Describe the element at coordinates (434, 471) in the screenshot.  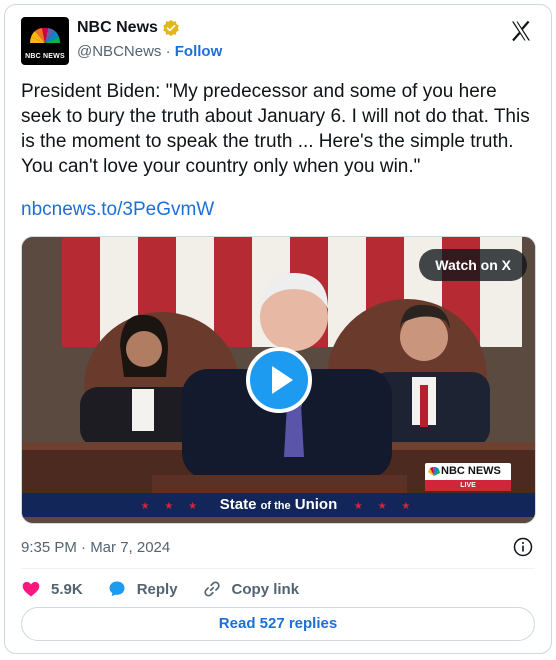
I see `peacock-mini-icon` at that location.